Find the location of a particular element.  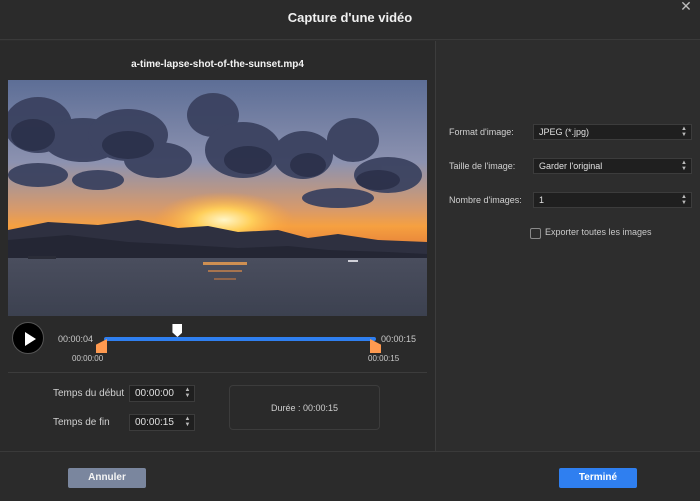

divider is located at coordinates (217, 372).